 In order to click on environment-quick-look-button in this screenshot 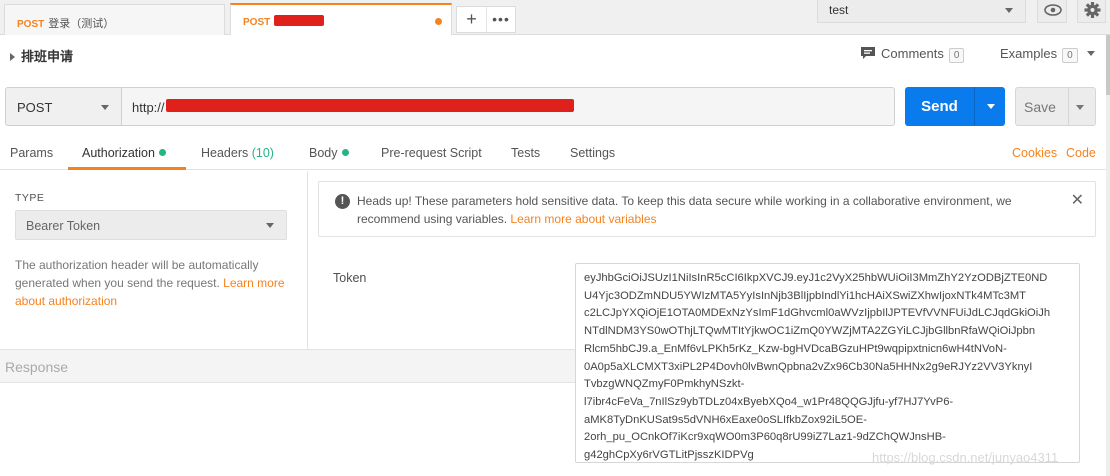, I will do `click(1052, 11)`.